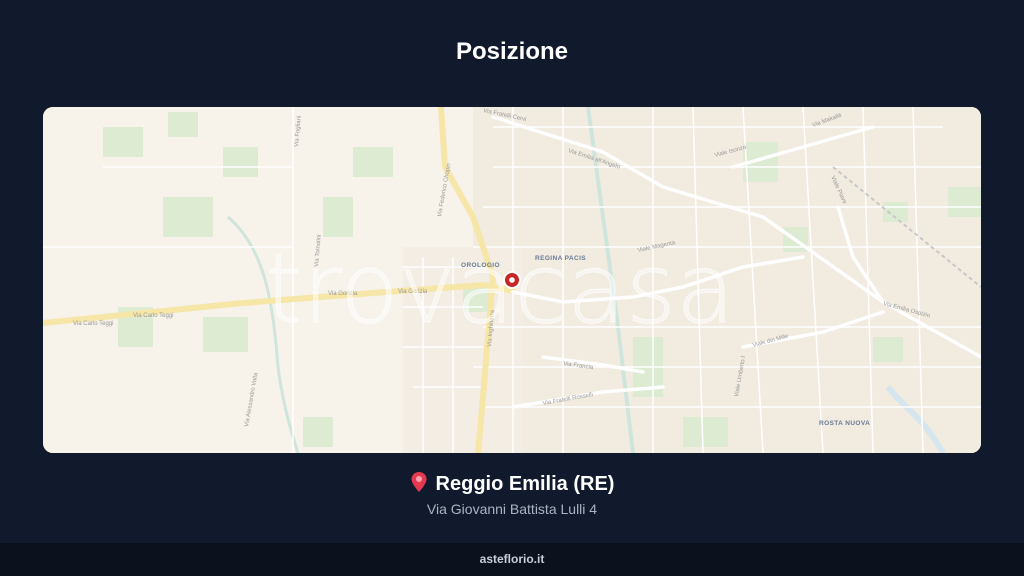  Describe the element at coordinates (525, 484) in the screenshot. I see `city-name: Reggio Emilia (RE)` at that location.